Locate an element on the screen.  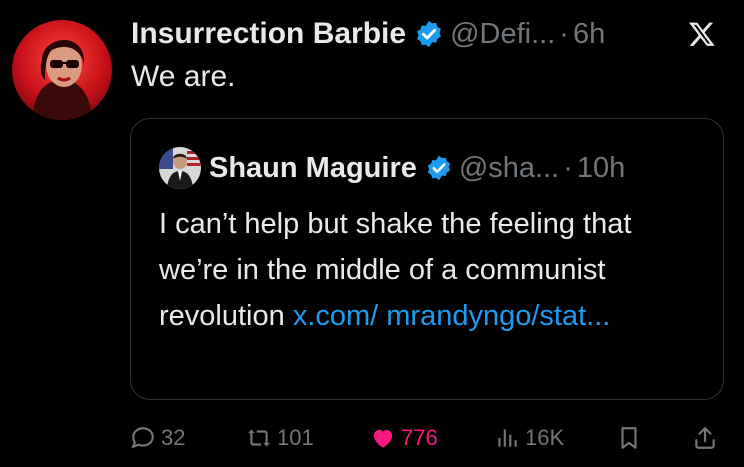
views-icon is located at coordinates (507, 438).